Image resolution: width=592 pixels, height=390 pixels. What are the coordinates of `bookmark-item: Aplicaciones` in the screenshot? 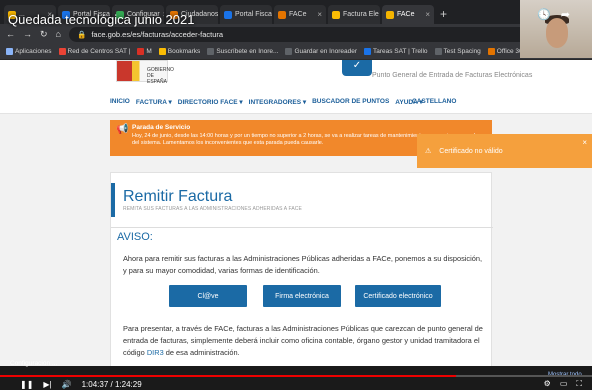 It's located at (29, 51).